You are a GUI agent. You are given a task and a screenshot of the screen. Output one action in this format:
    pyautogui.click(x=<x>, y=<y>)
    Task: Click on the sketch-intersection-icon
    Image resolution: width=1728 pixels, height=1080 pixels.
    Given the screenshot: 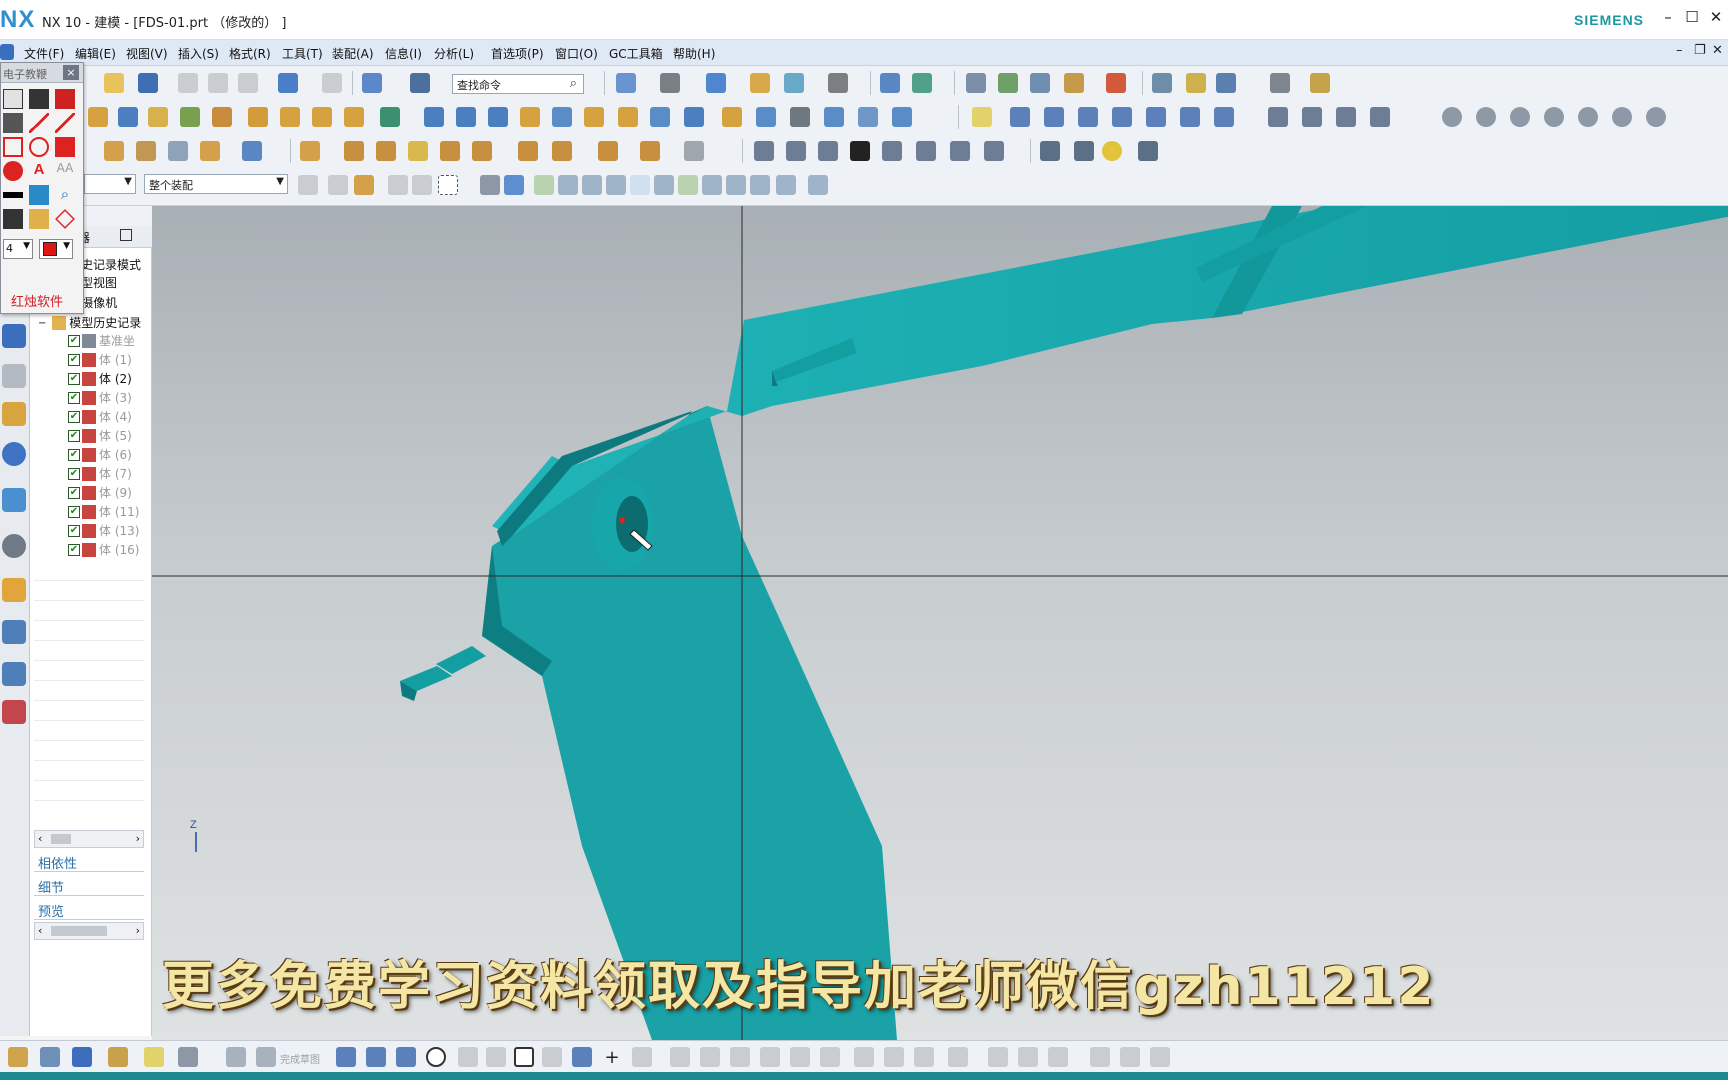 What is the action you would take?
    pyautogui.click(x=830, y=1057)
    